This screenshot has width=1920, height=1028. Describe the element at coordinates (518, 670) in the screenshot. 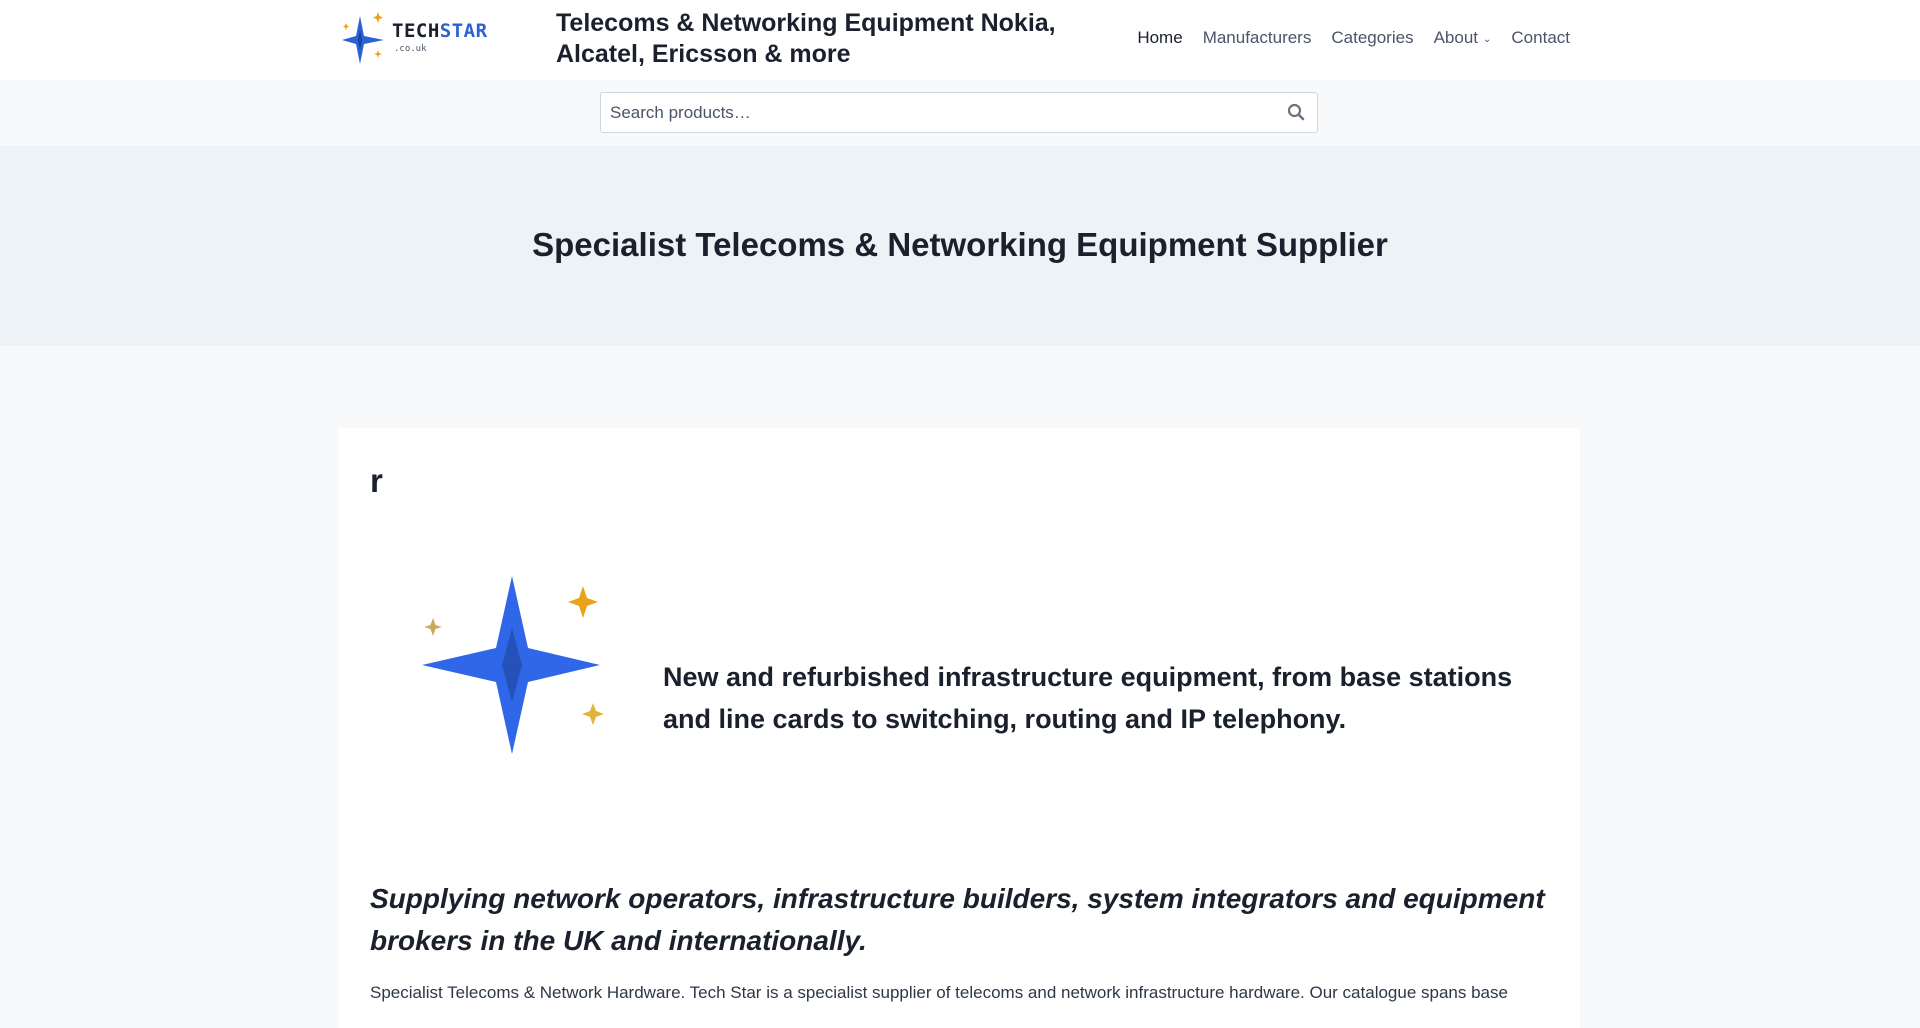

I see `sparkle-stars-icon` at that location.